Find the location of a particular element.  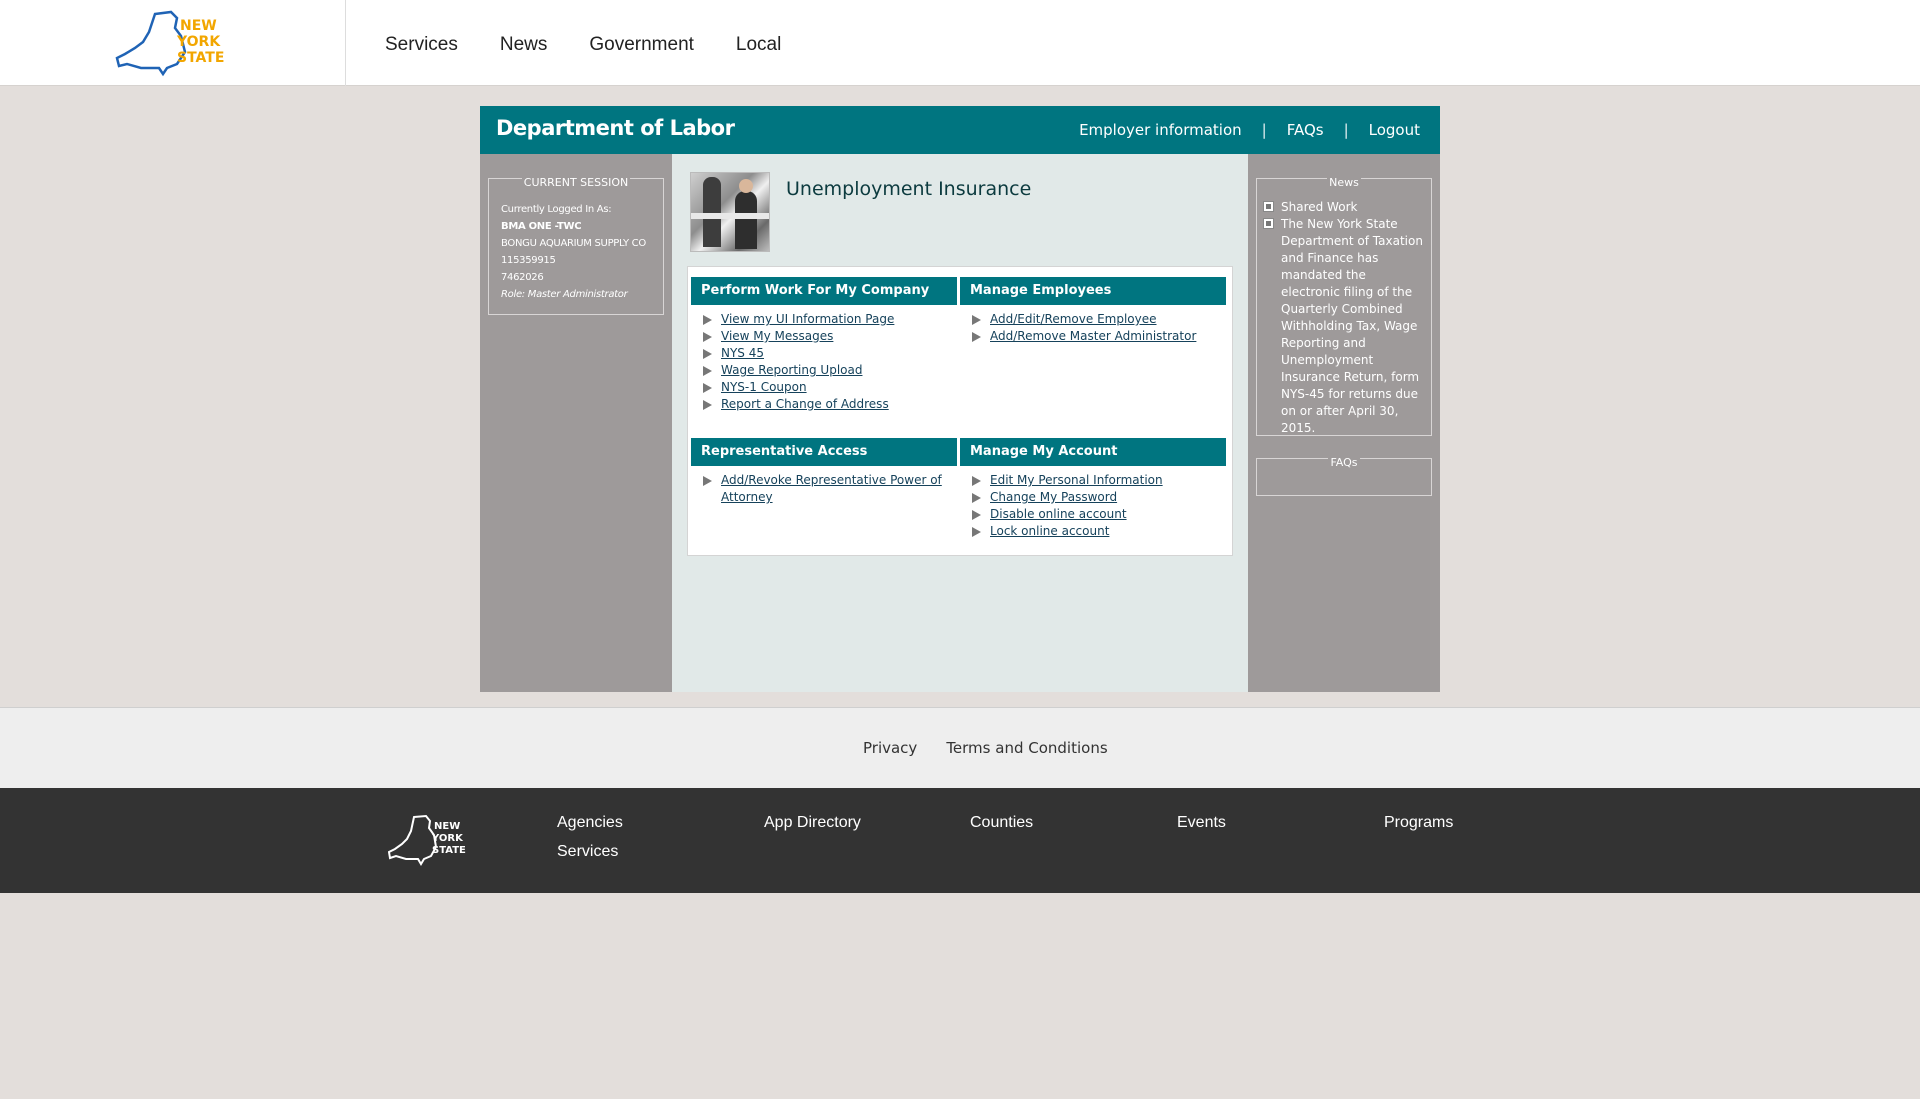

list-item: Wage Reporting Upload is located at coordinates (829, 370).